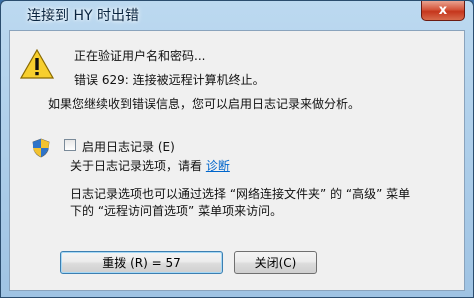 The image size is (474, 298). I want to click on info-line-1: 日志记录选项也可以通过选择 “网络连接文件夹” 的 “高级” 菜单, so click(240, 194).